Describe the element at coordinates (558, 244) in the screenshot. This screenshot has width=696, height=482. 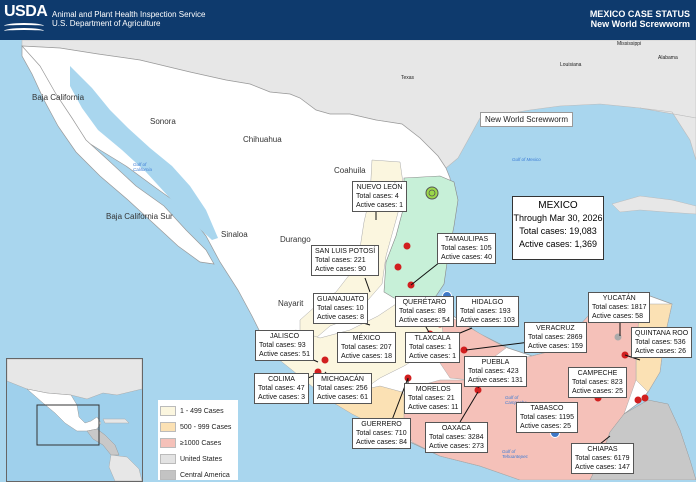
I see `summary-active: Active cases: 1,369` at that location.